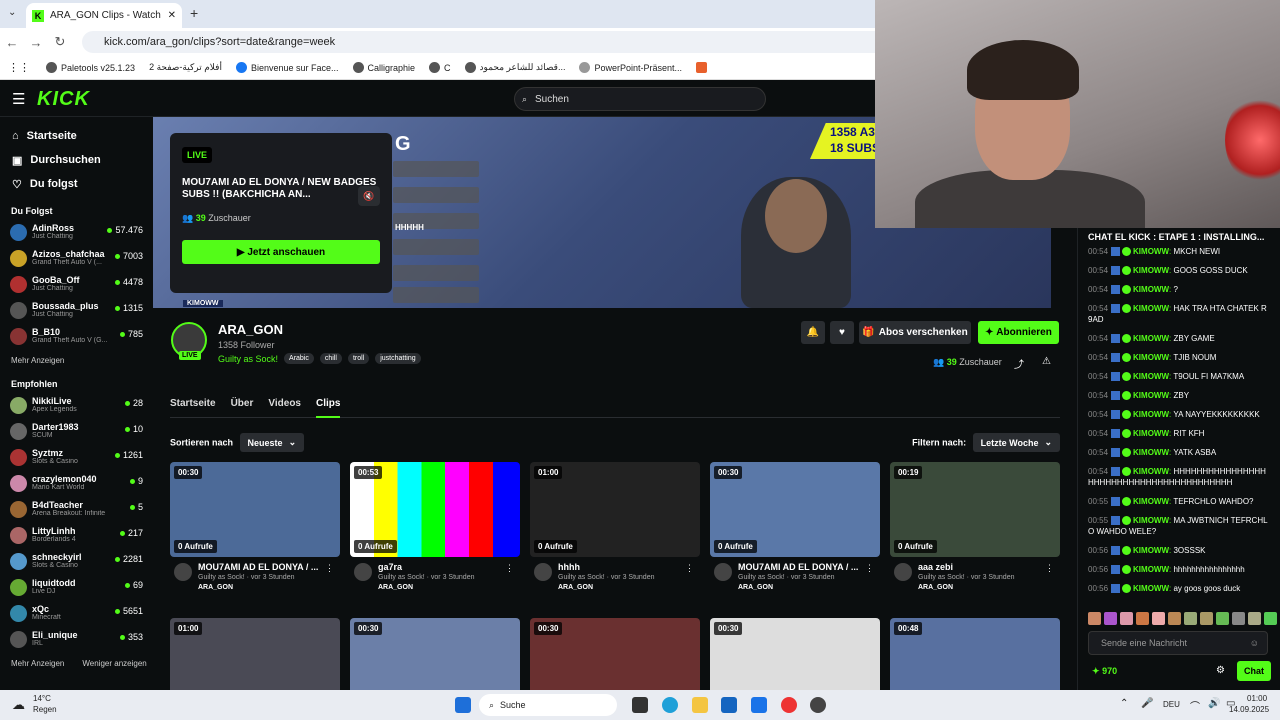 The height and width of the screenshot is (720, 1280). I want to click on sidebar-channel: AdinRoss Just Chatting 57.476, so click(76, 233).